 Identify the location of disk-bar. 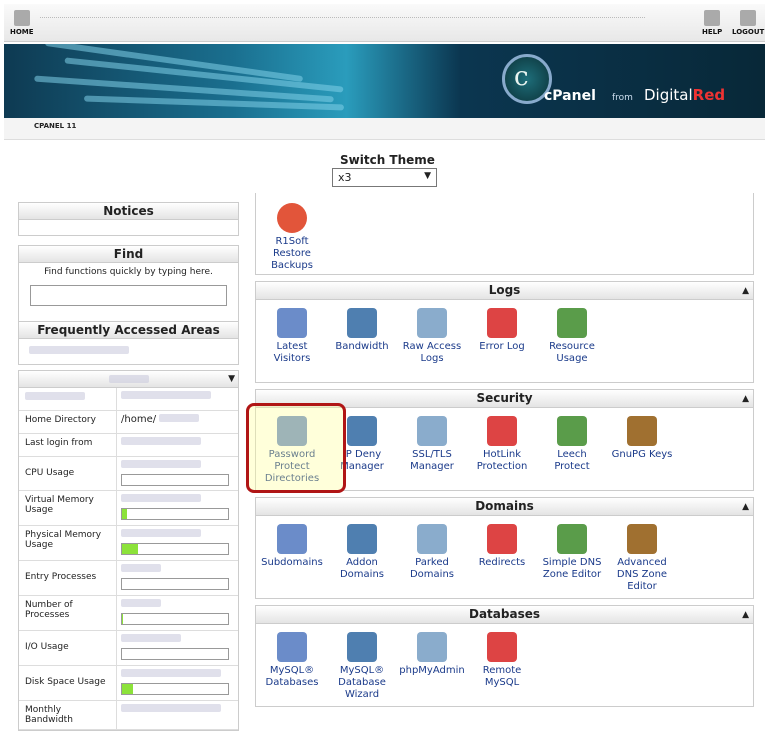
(175, 689).